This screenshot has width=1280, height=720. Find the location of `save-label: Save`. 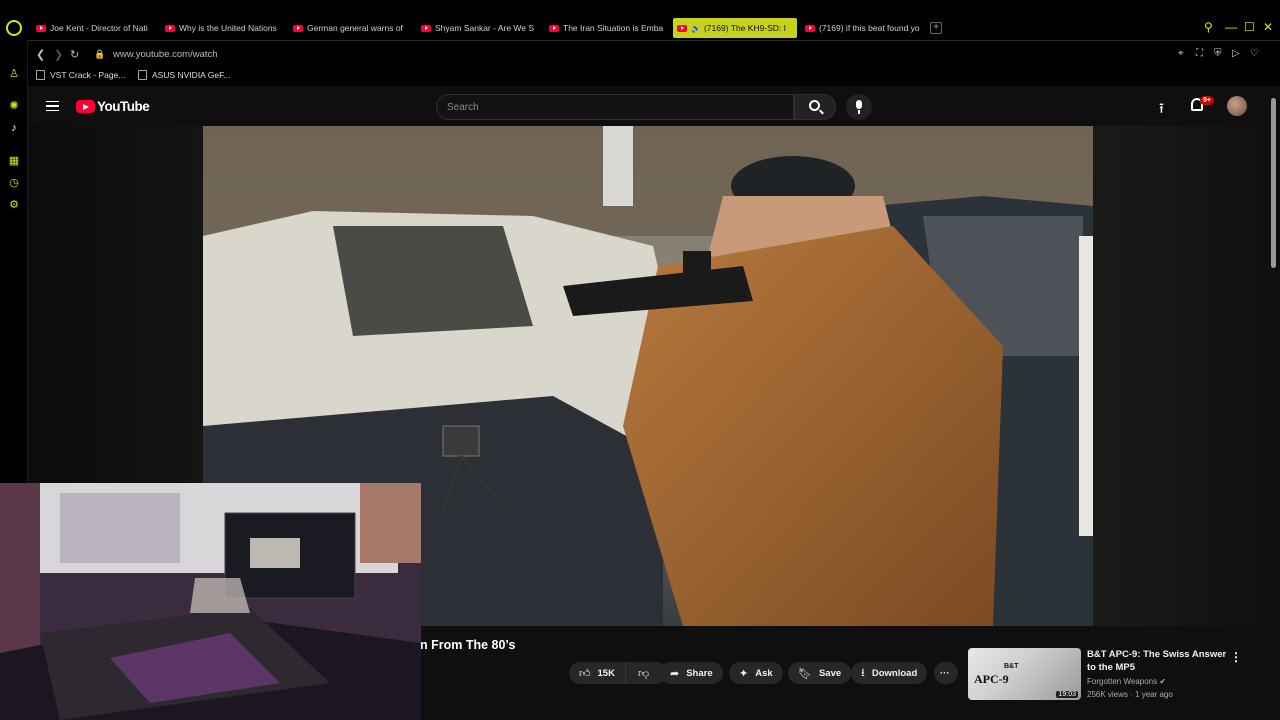

save-label: Save is located at coordinates (830, 673).